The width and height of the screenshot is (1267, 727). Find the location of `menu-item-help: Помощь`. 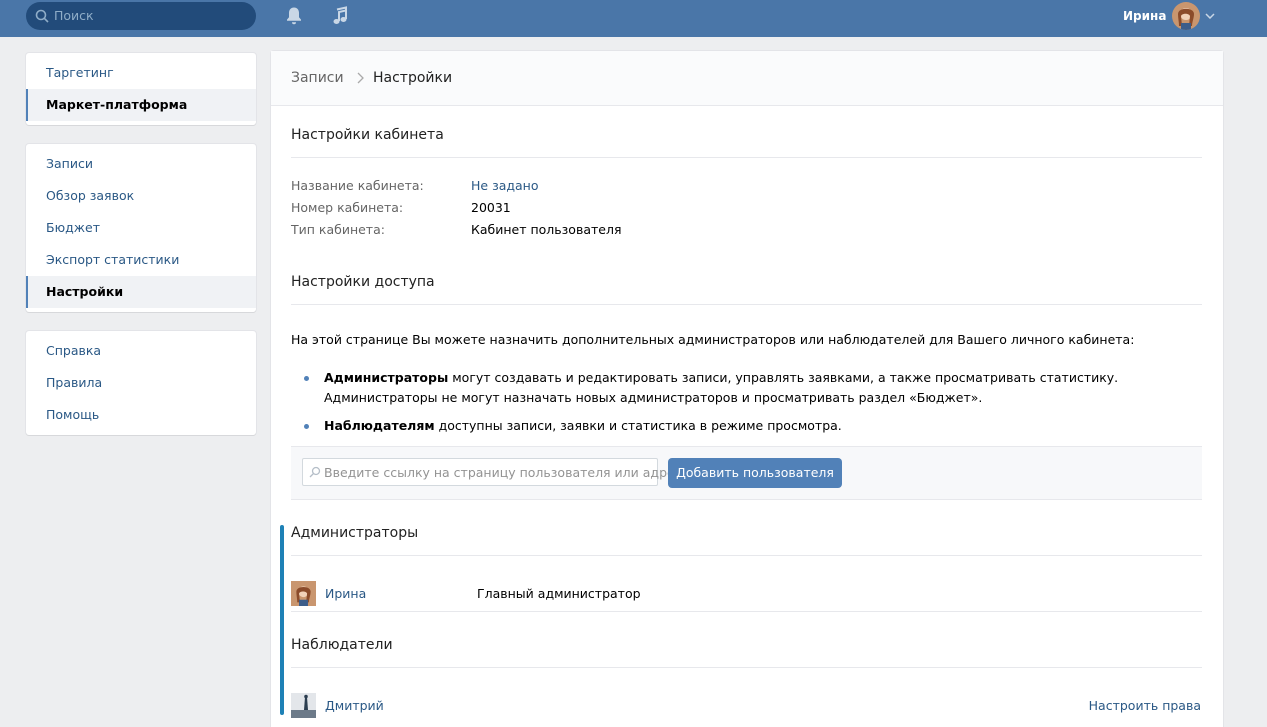

menu-item-help: Помощь is located at coordinates (141, 415).